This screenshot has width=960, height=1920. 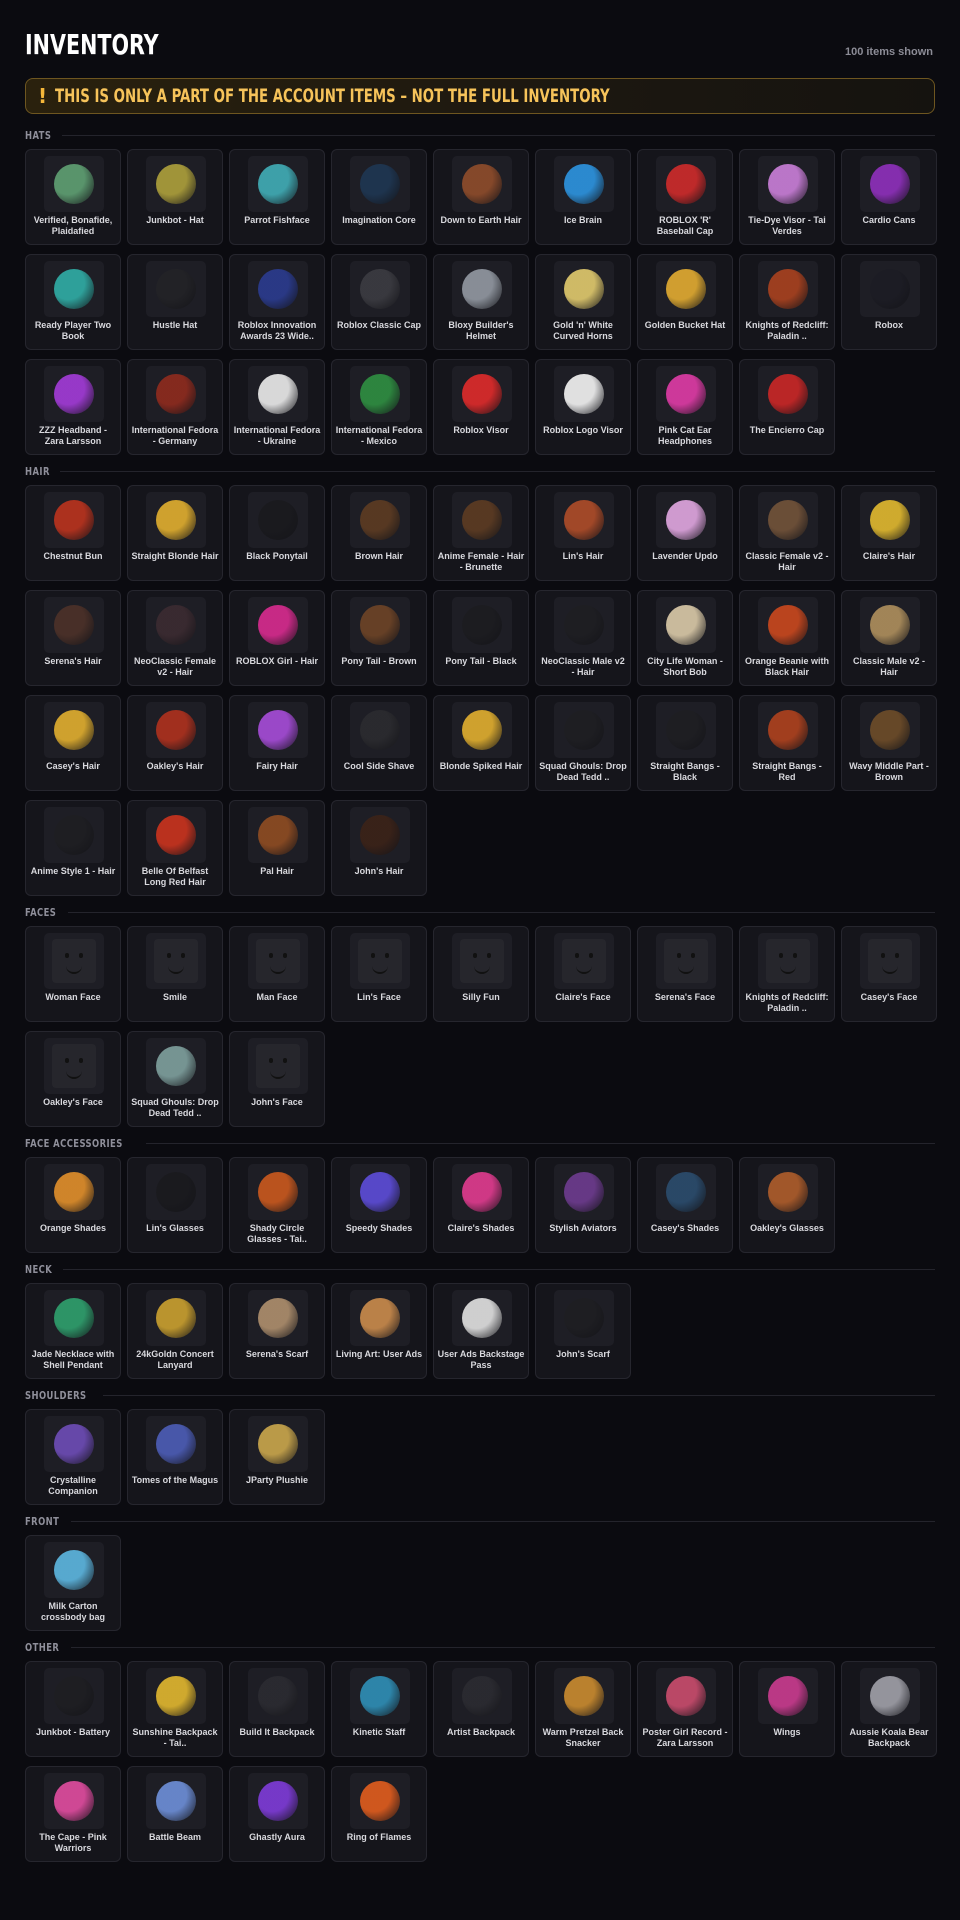 What do you see at coordinates (685, 197) in the screenshot?
I see `inventory-item: ROBLOX 'R' Baseball Cap` at bounding box center [685, 197].